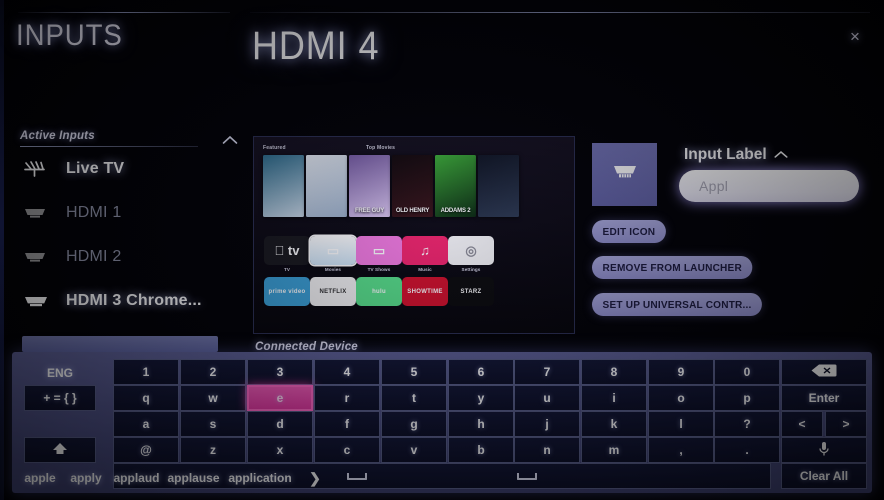  Describe the element at coordinates (44, 169) in the screenshot. I see `antenna-icon` at that location.